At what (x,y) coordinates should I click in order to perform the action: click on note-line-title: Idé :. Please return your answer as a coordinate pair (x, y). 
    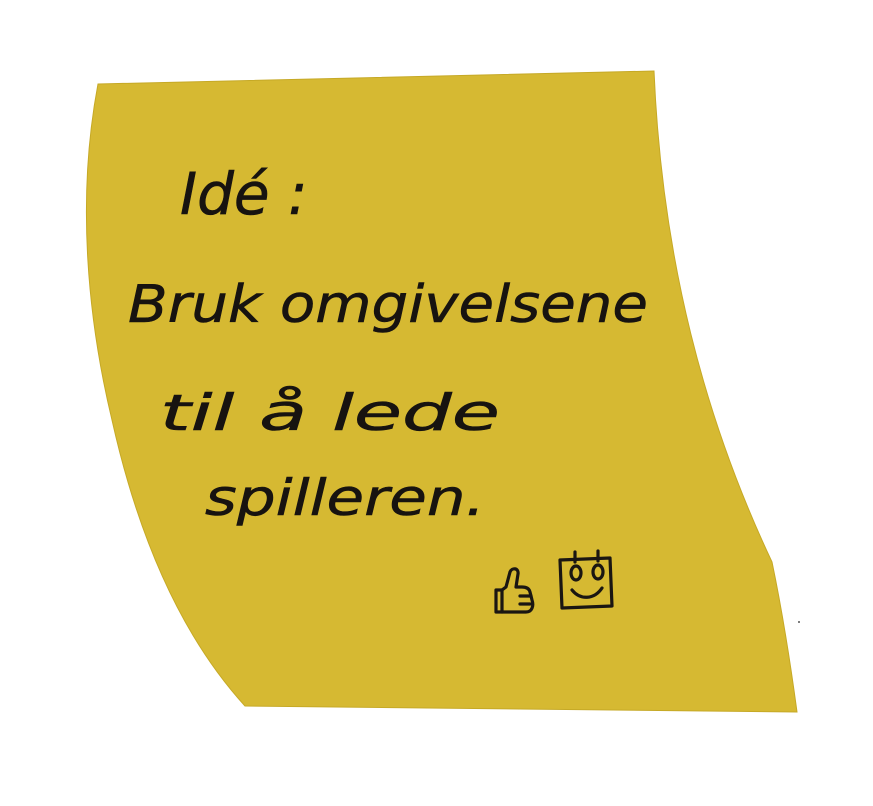
    Looking at the image, I should click on (244, 194).